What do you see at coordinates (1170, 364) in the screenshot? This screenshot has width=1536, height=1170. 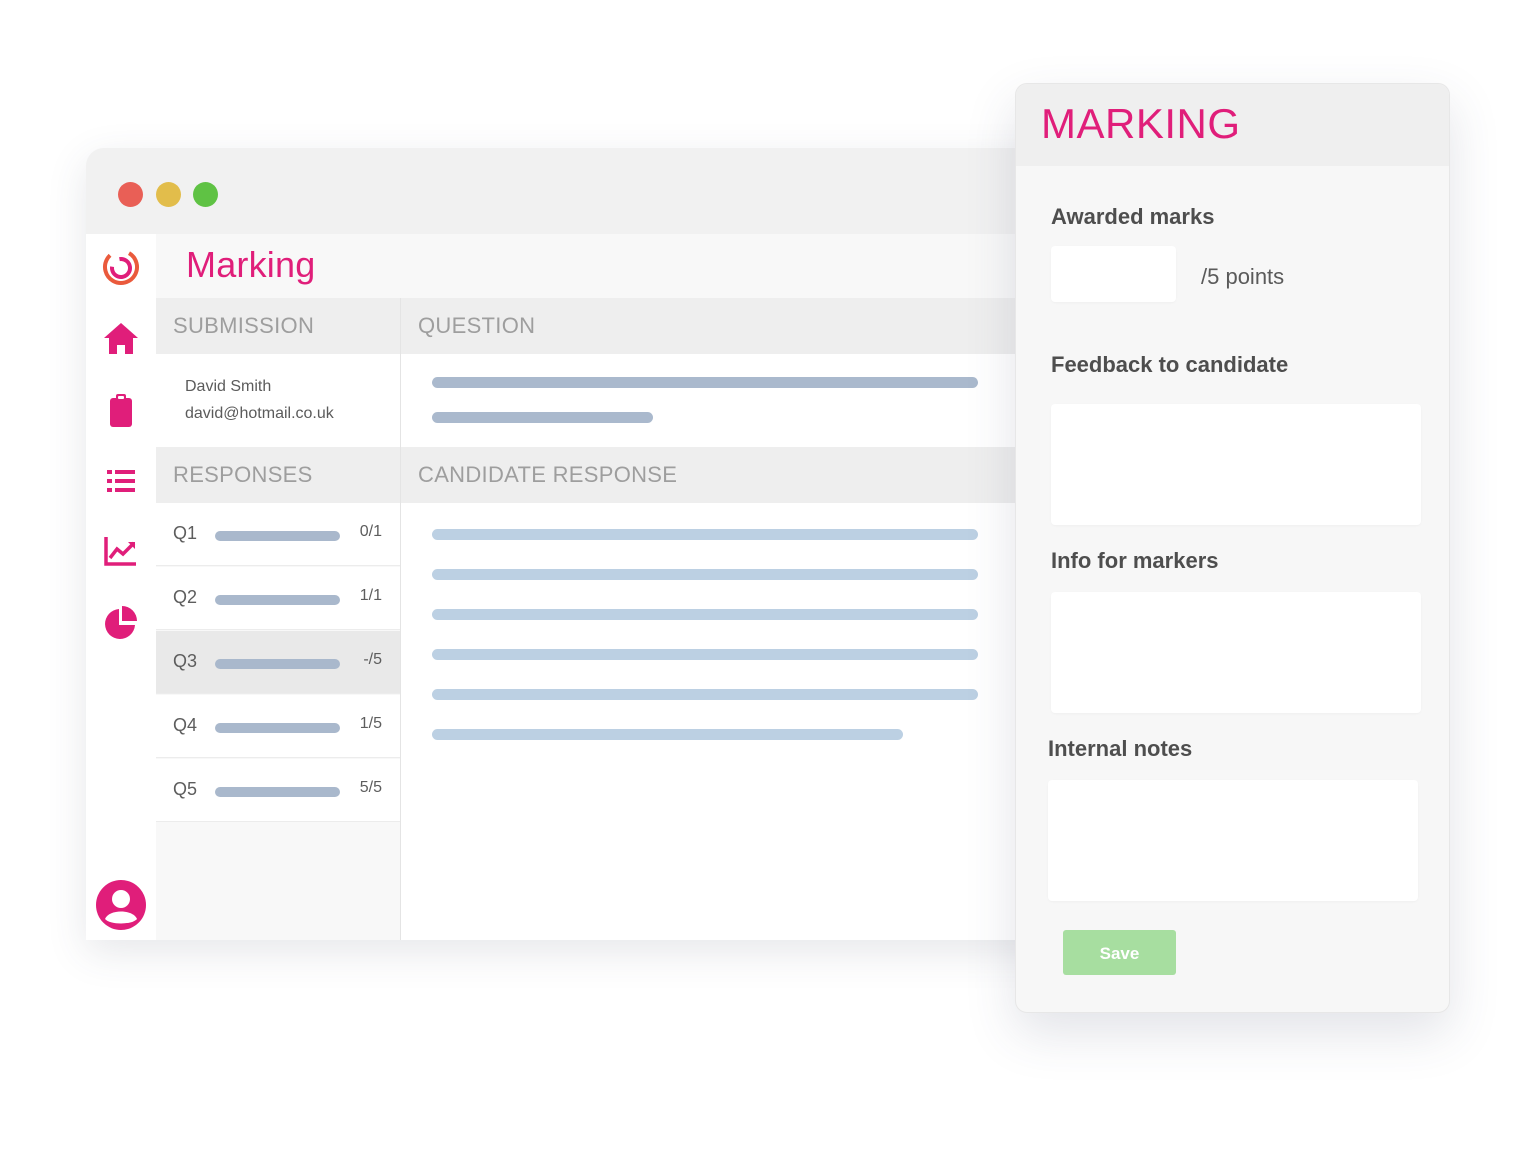 I see `feedback-label: Feedback to candidate` at bounding box center [1170, 364].